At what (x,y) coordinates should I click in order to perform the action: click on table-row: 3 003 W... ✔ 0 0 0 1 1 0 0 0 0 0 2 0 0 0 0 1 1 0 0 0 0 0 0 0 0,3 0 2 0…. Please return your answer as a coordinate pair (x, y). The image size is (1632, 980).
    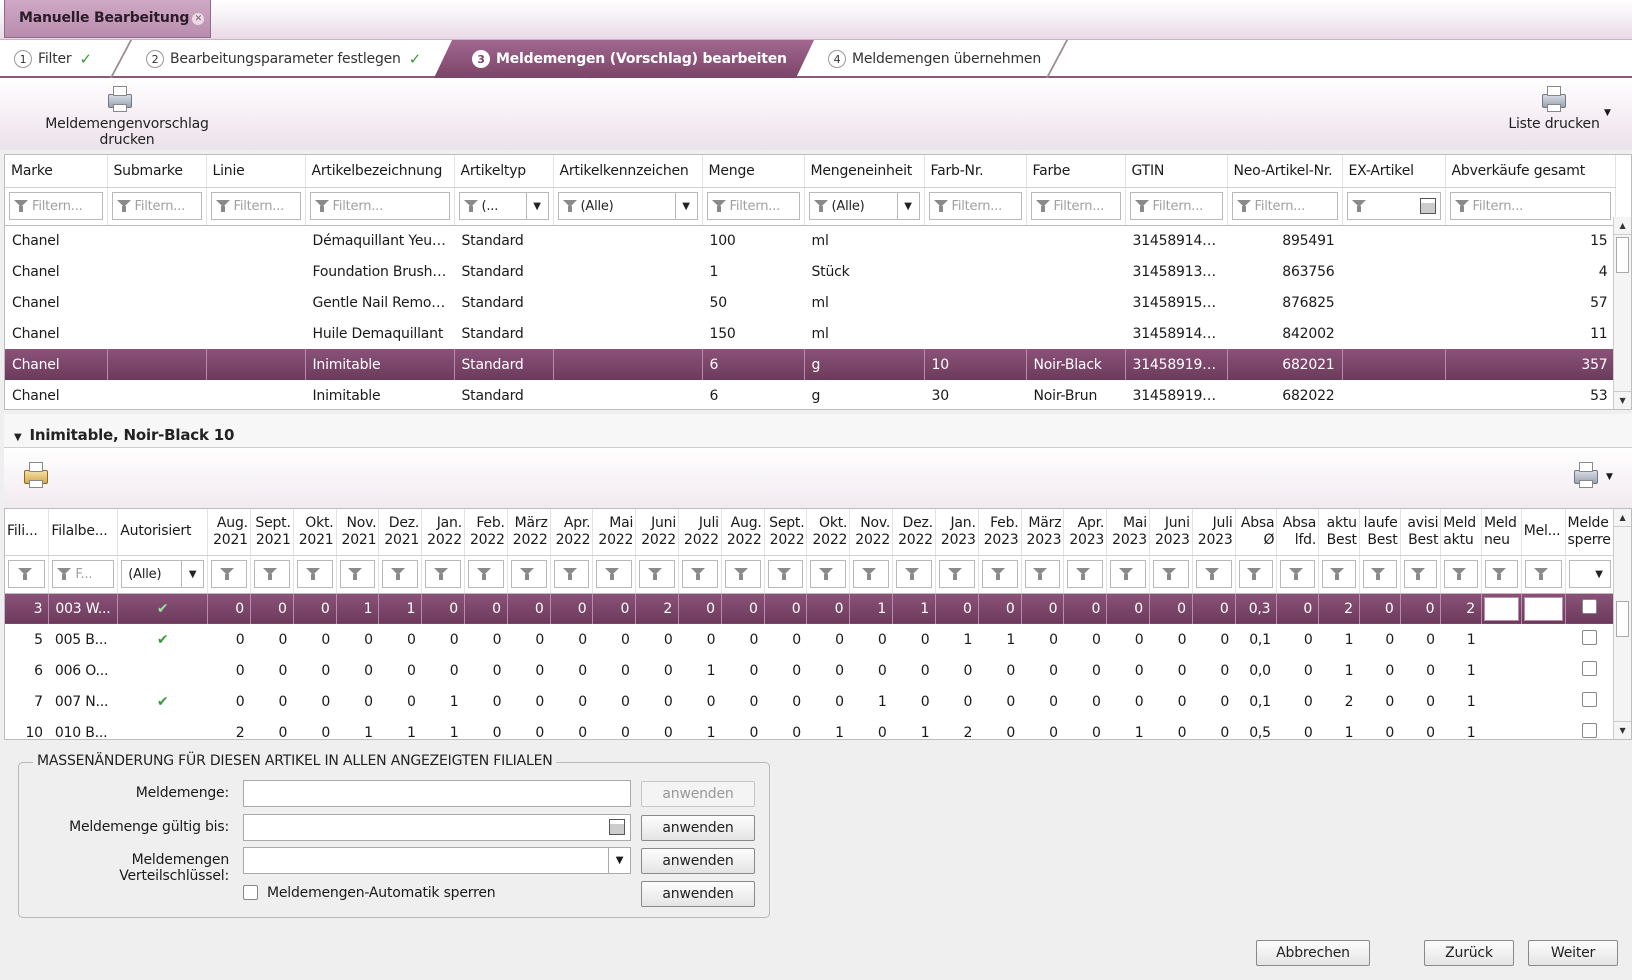
    Looking at the image, I should click on (810, 608).